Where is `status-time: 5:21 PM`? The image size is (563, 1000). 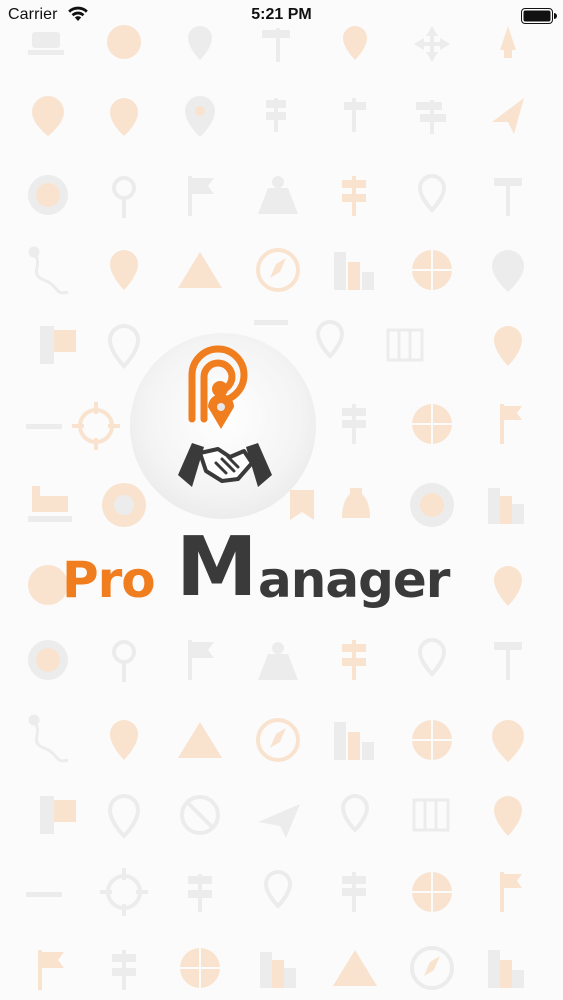 status-time: 5:21 PM is located at coordinates (281, 14).